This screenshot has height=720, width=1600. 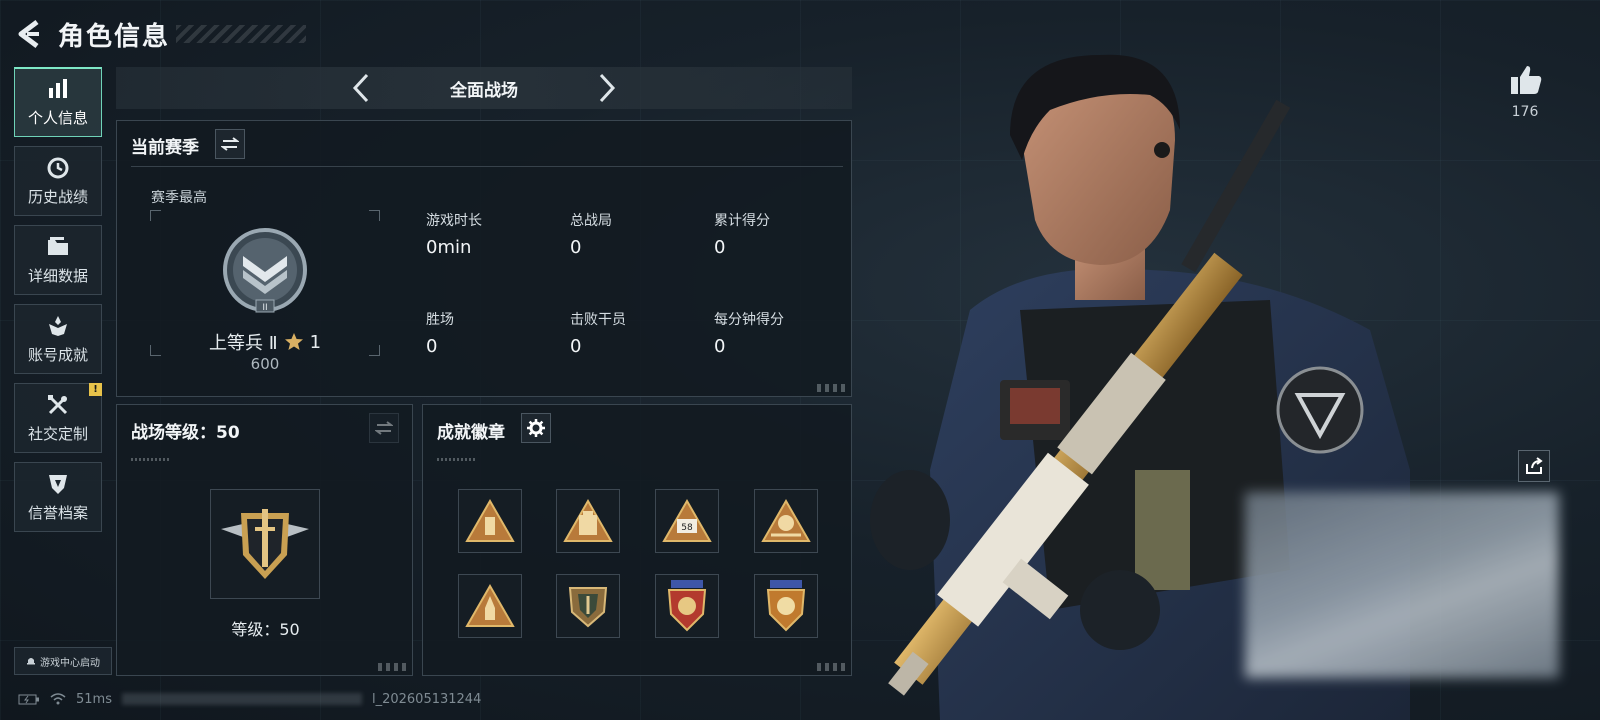 I want to click on notification-badge: !, so click(x=95, y=389).